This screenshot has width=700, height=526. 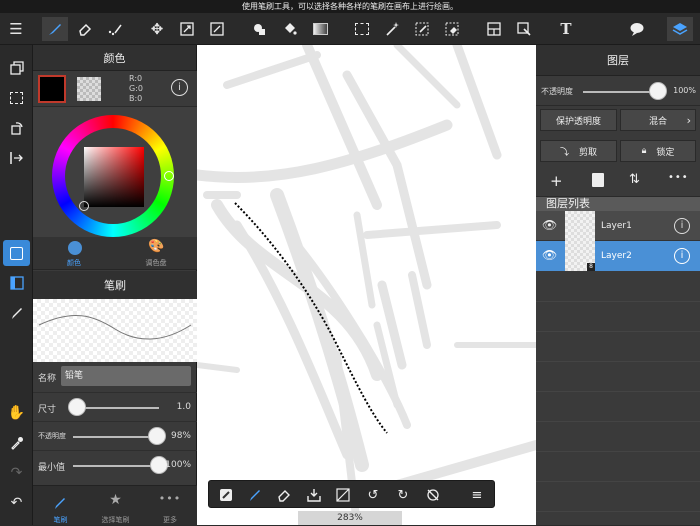 I want to click on layer-action-row: + ⇅ •••, so click(x=618, y=182).